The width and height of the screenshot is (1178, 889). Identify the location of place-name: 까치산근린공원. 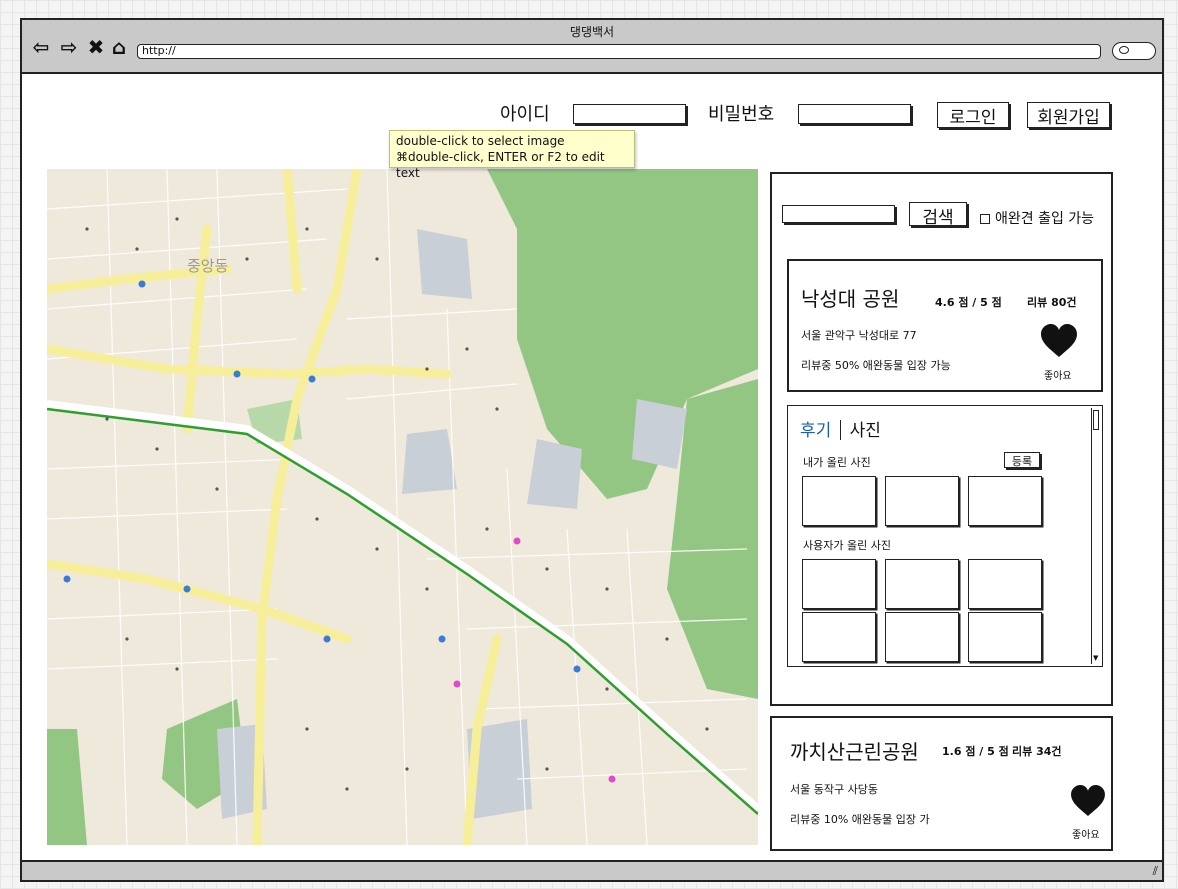
(854, 752).